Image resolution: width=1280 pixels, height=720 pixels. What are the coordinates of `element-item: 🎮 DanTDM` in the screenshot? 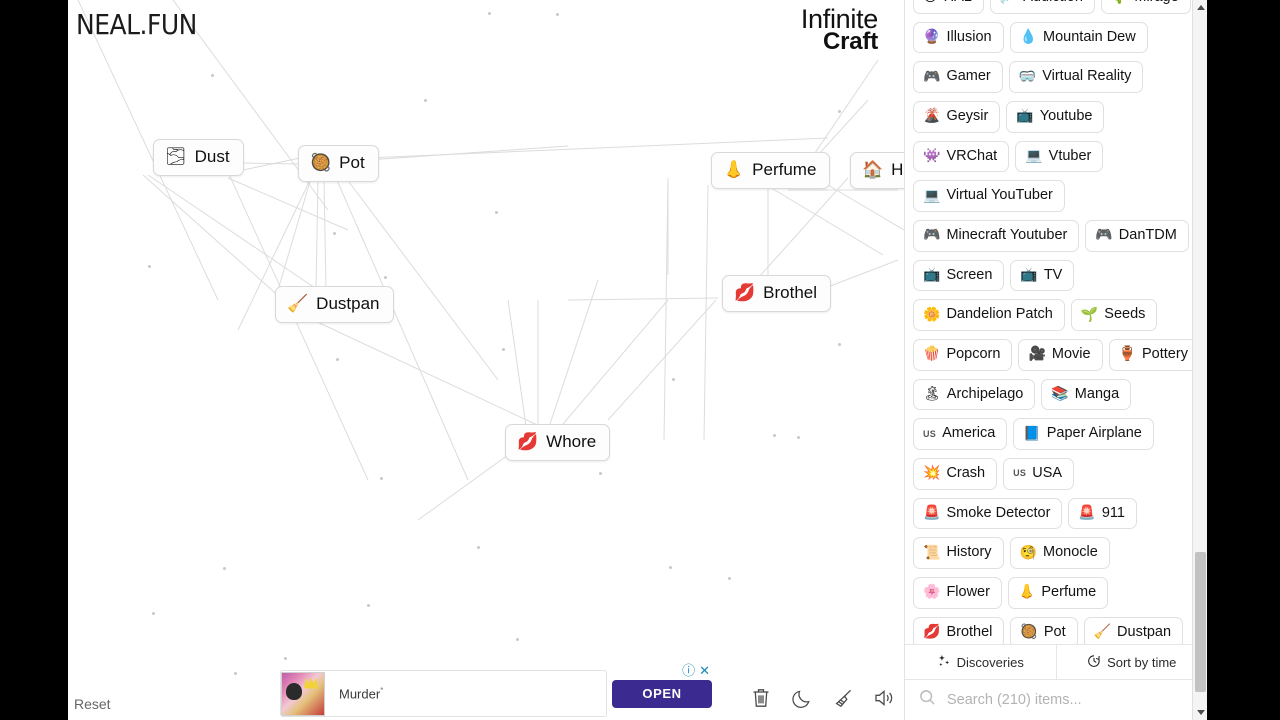 It's located at (1137, 236).